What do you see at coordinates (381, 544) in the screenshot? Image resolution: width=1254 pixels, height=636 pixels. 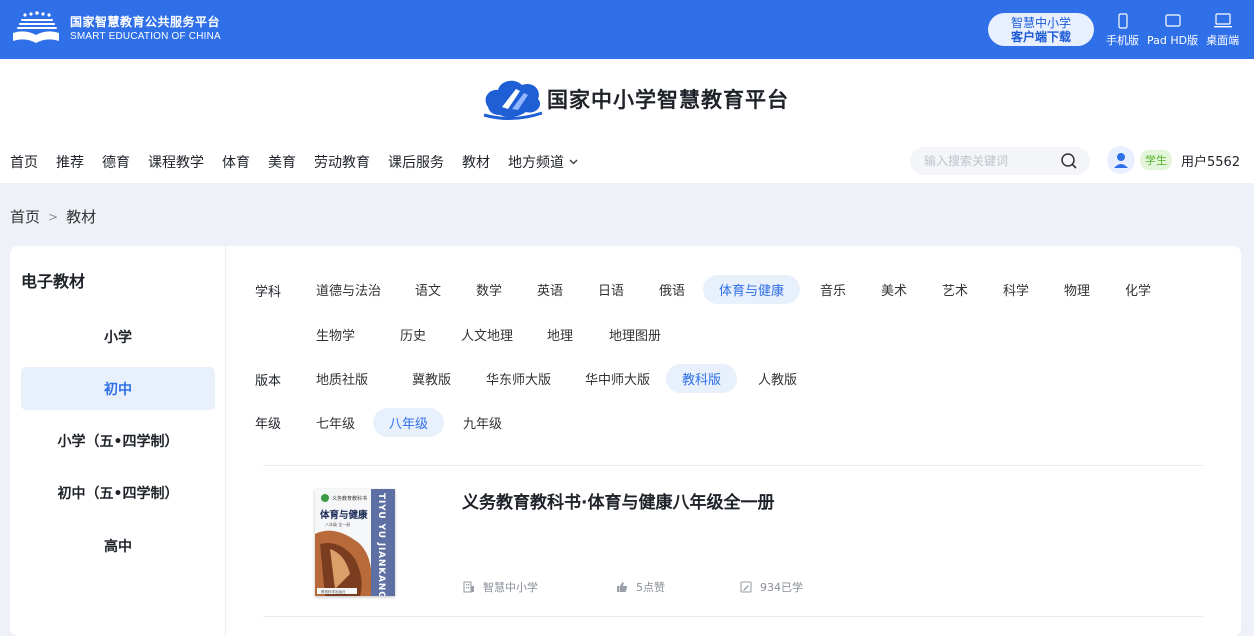 I see `cover-vertical-text: TIYU YU JIANKANG` at bounding box center [381, 544].